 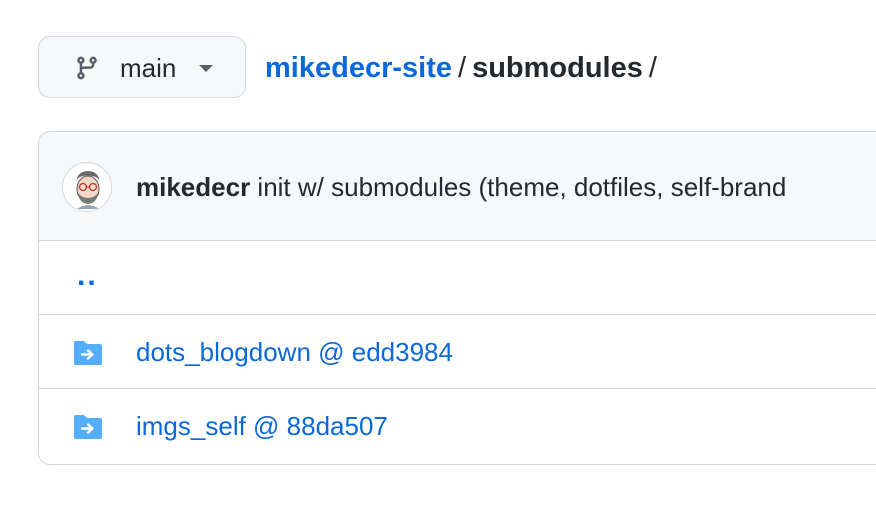 I want to click on git-branch-icon, so click(x=87, y=68).